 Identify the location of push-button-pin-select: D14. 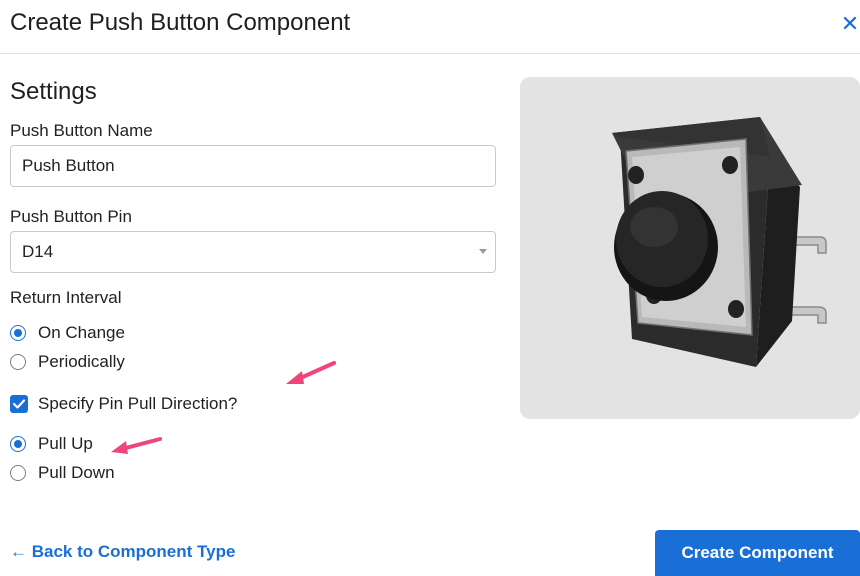
(253, 252).